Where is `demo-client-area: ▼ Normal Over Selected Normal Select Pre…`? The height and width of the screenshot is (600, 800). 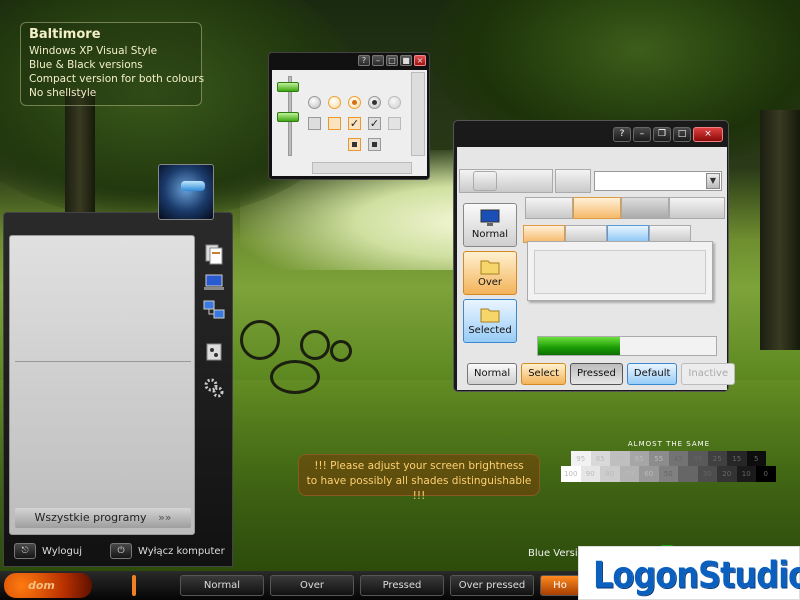 demo-client-area: ▼ Normal Over Selected Normal Select Pre… is located at coordinates (596, 268).